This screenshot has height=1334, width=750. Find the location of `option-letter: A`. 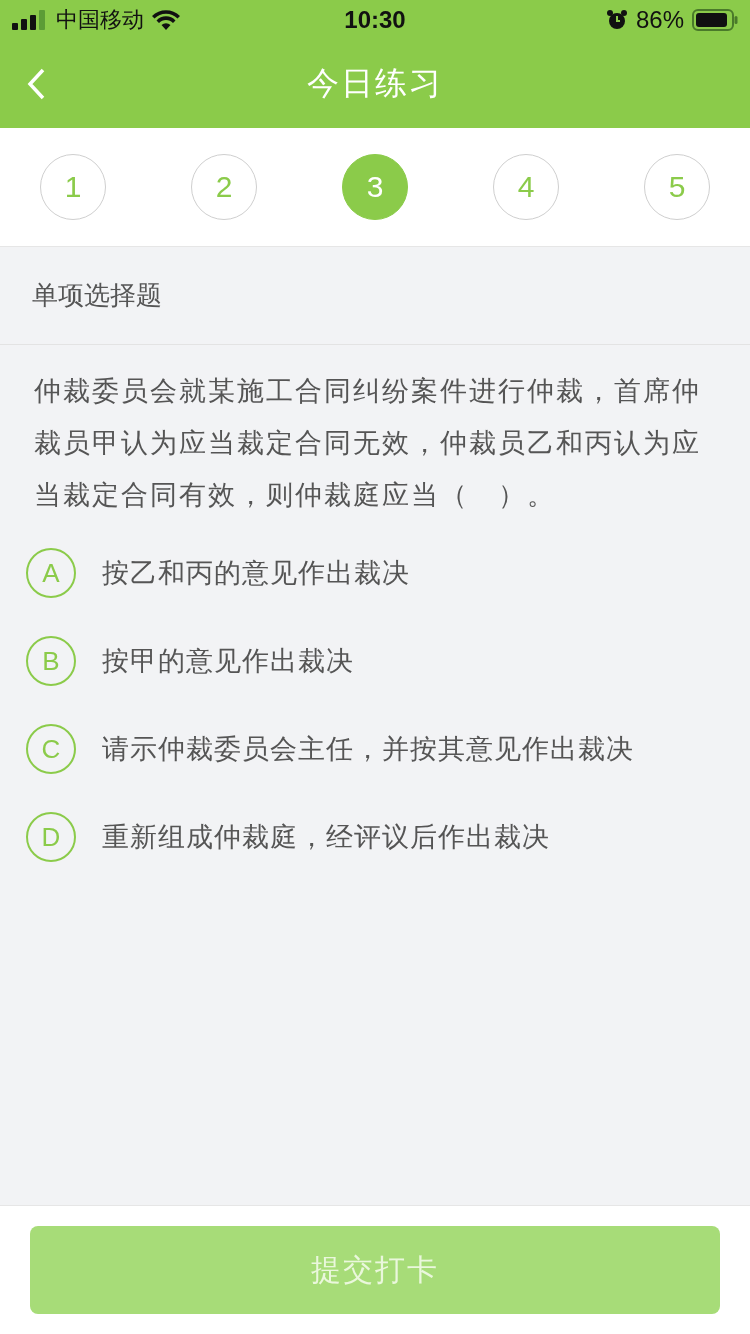

option-letter: A is located at coordinates (51, 573).